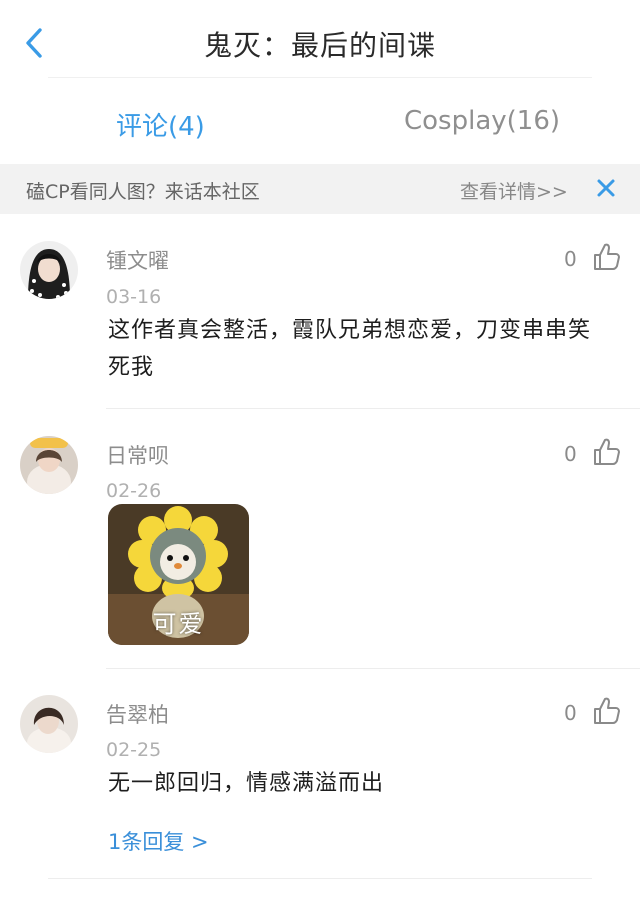 This screenshot has width=640, height=913. What do you see at coordinates (178, 624) in the screenshot?
I see `sticker-caption: 可爱` at bounding box center [178, 624].